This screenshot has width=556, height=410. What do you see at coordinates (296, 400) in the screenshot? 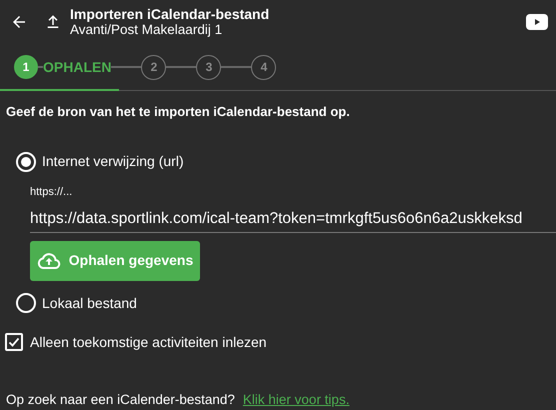
I see `tips-link: Klik hier voor tips.` at bounding box center [296, 400].